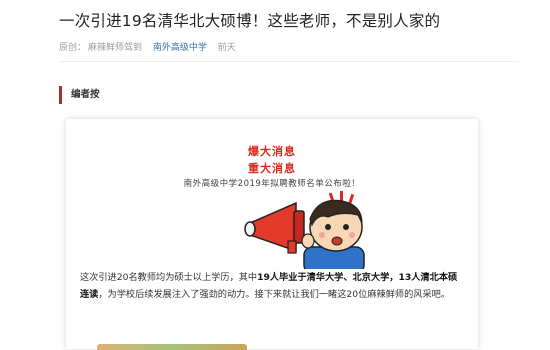 This screenshot has height=350, width=550. I want to click on megaphone-icon, so click(274, 227).